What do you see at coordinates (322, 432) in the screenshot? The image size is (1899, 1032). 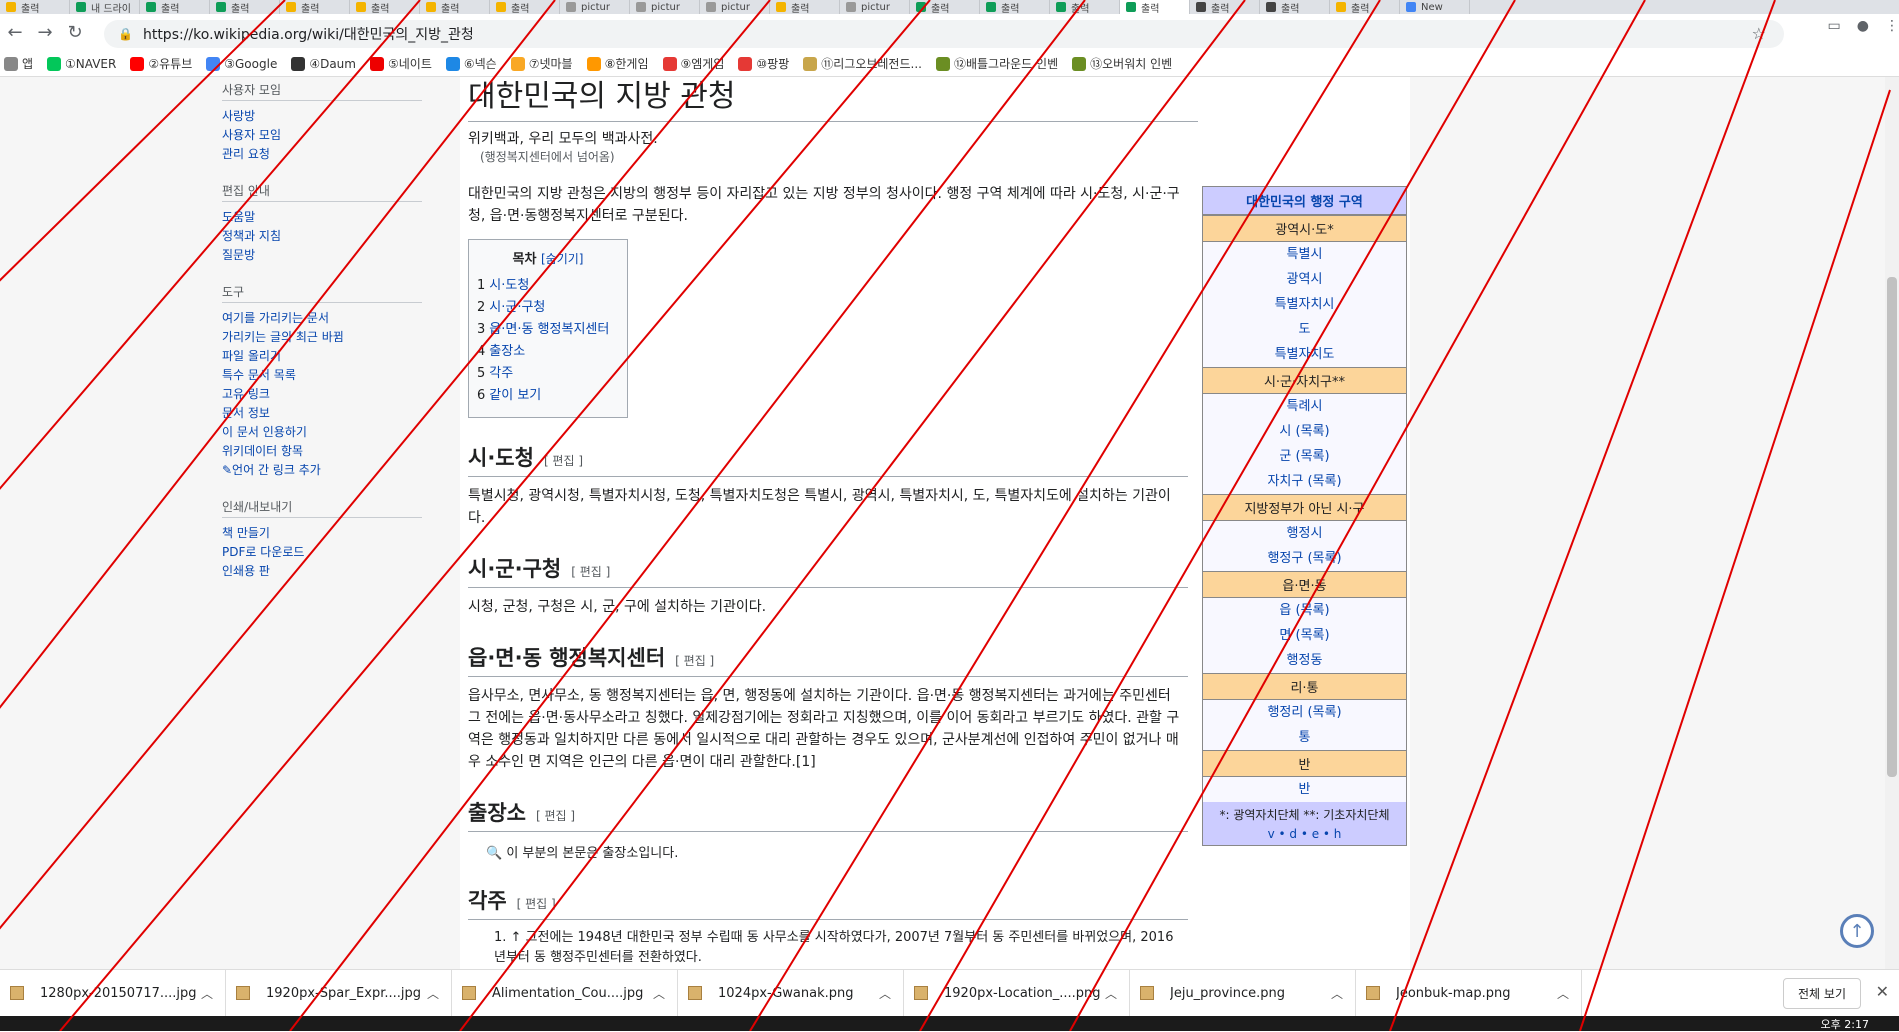 I see `sidebar-link: 이 문서 인용하기` at bounding box center [322, 432].